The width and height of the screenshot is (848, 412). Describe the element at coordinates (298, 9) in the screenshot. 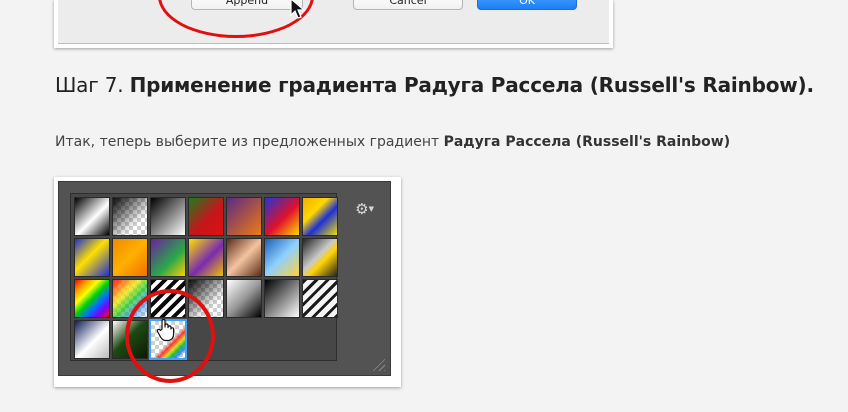

I see `cursor-arrow-icon` at that location.